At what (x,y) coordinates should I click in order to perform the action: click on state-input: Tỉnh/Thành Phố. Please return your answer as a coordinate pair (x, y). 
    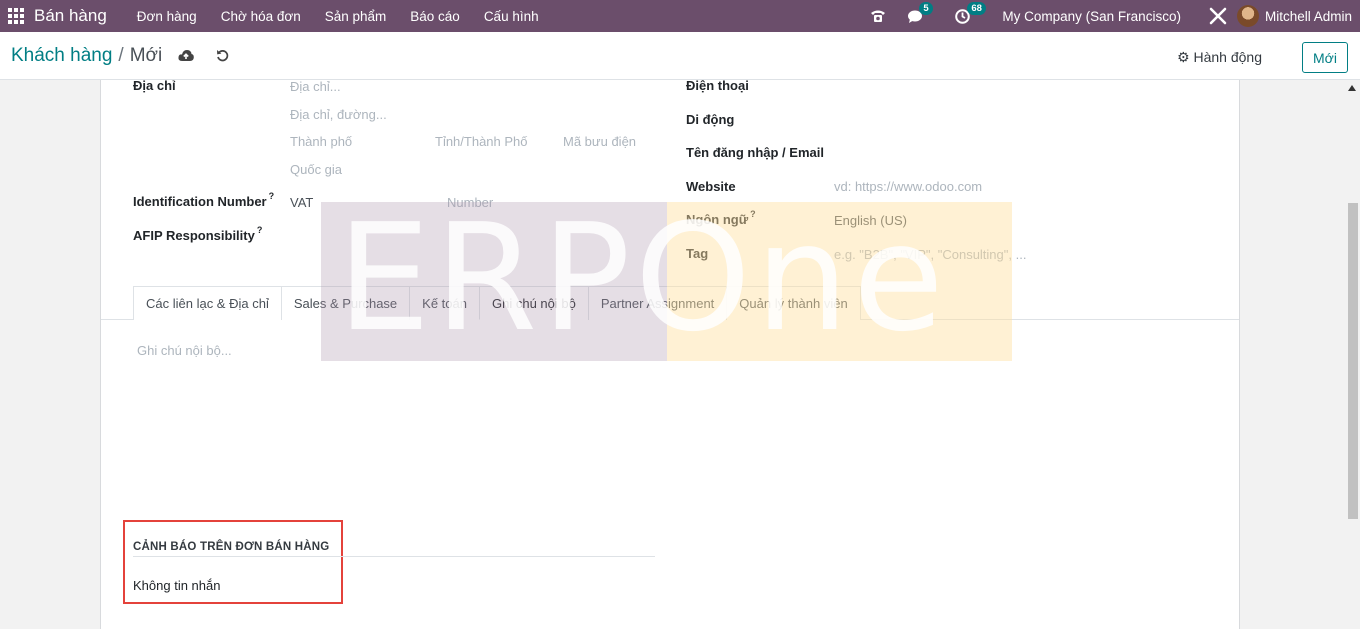
    Looking at the image, I should click on (481, 141).